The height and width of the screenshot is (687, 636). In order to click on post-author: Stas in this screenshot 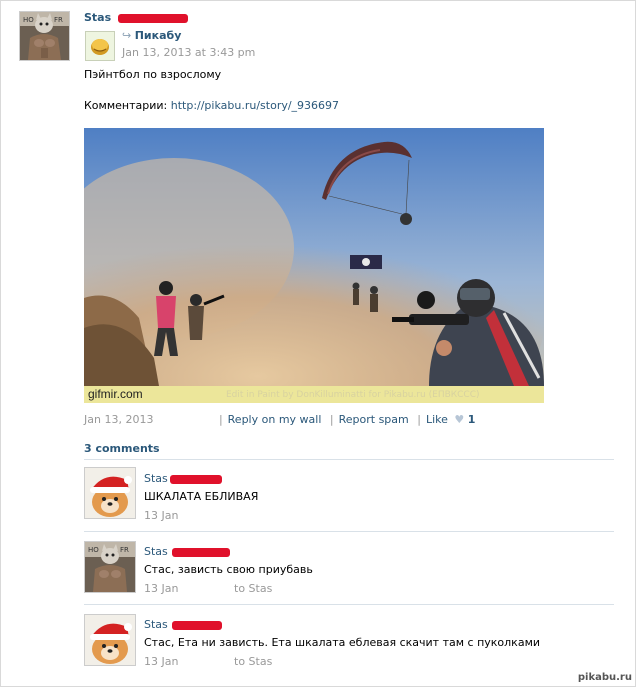, I will do `click(136, 17)`.